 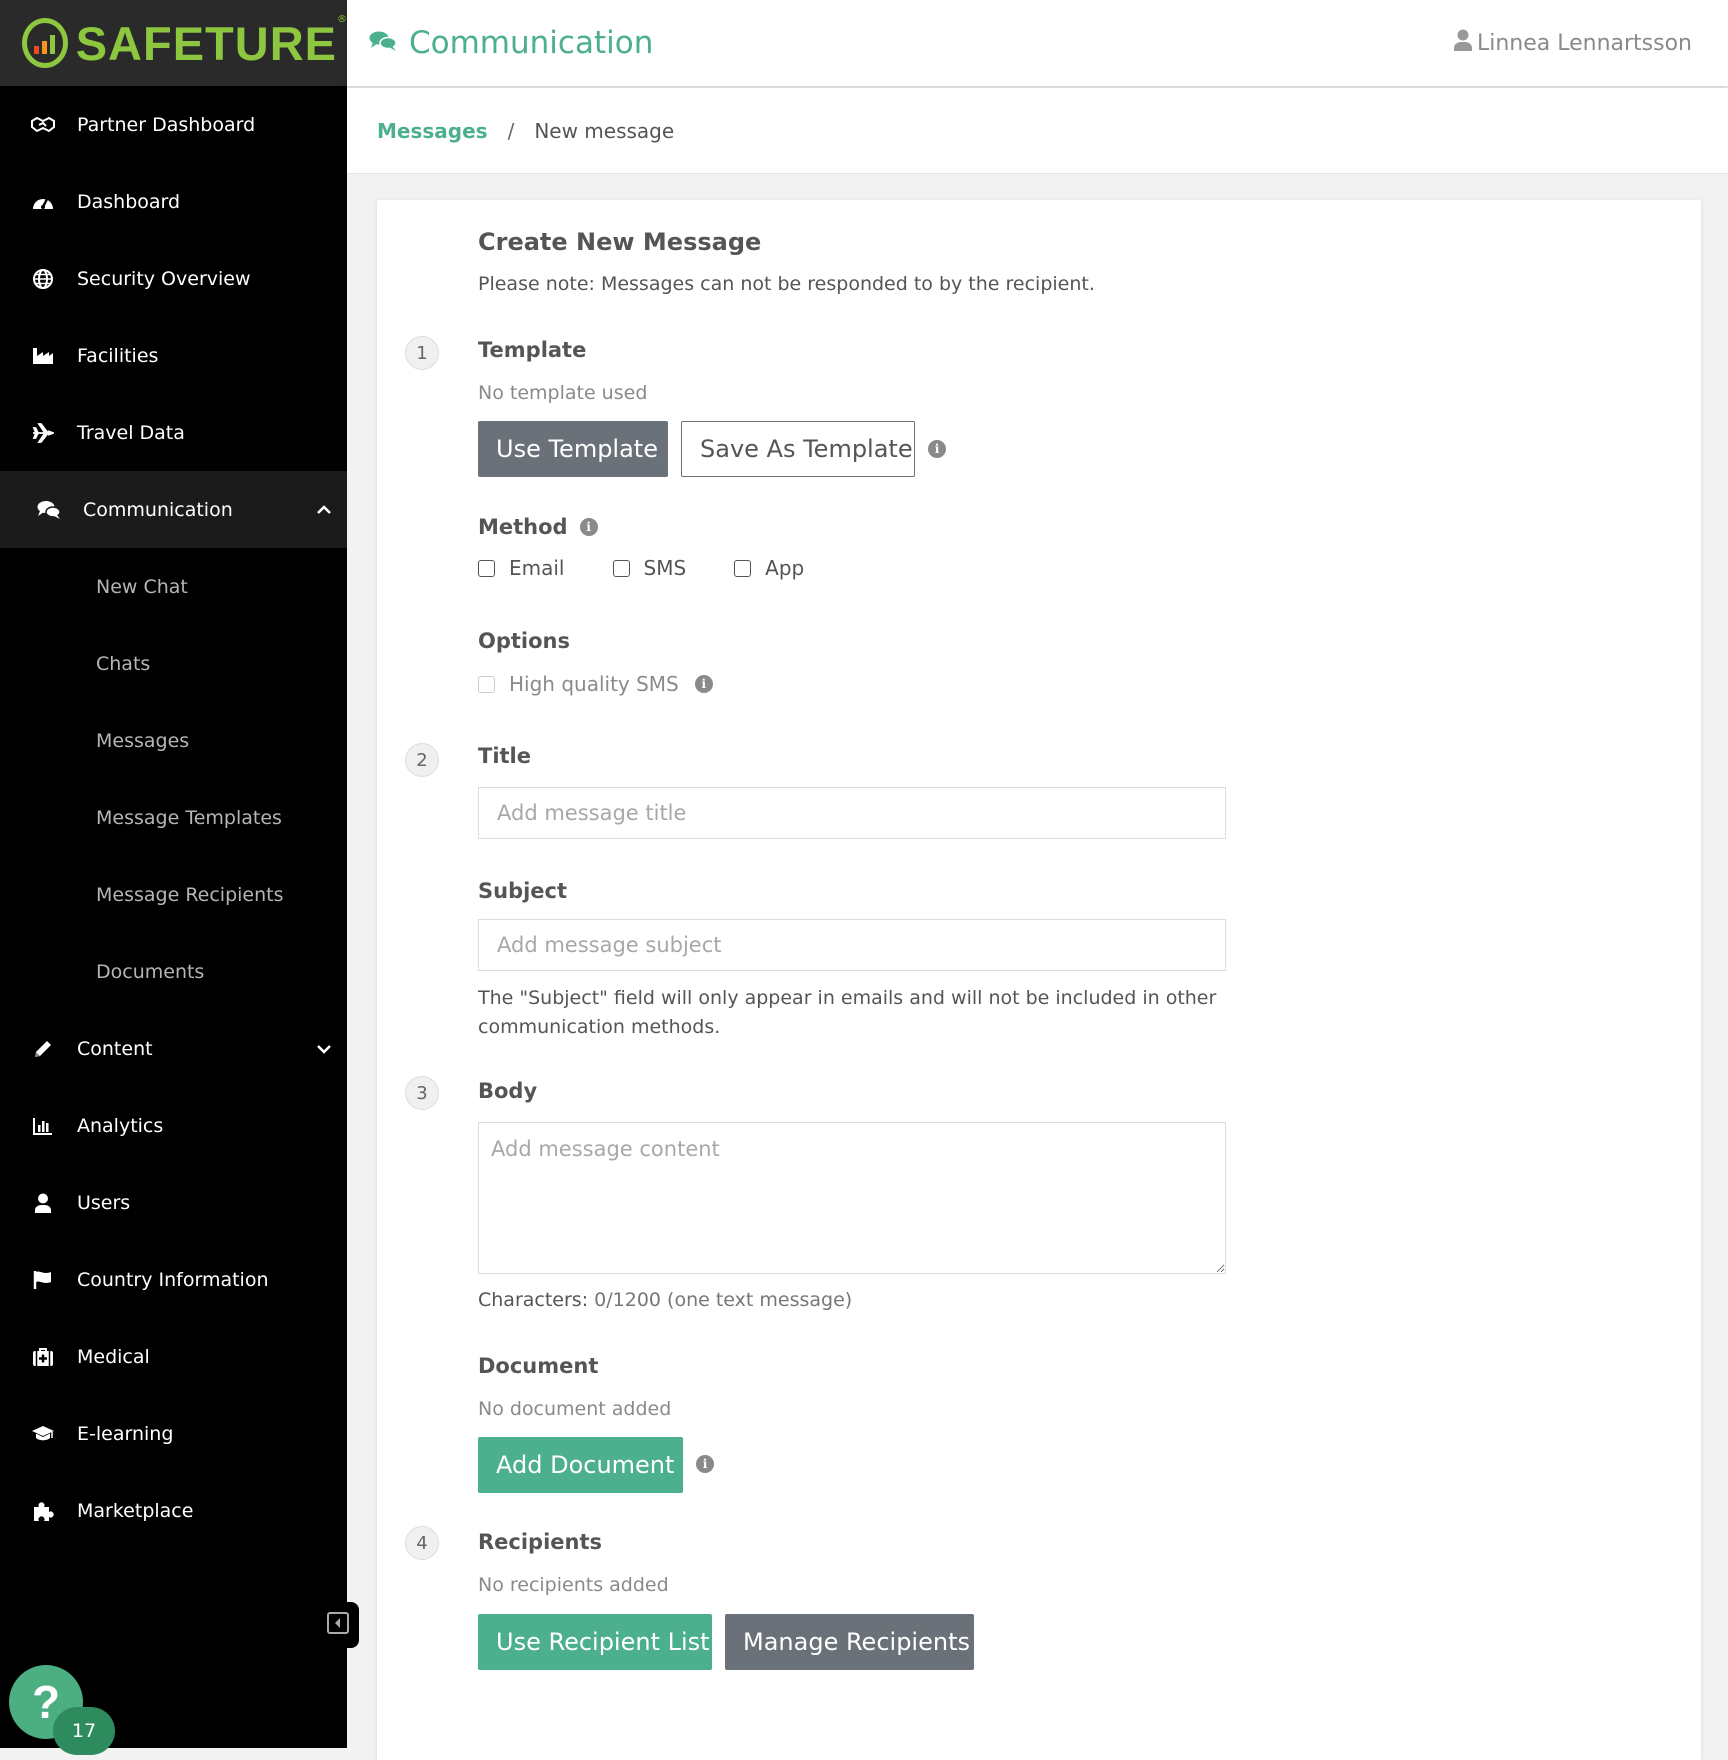 I want to click on method-sms-option: SMS, so click(x=649, y=568).